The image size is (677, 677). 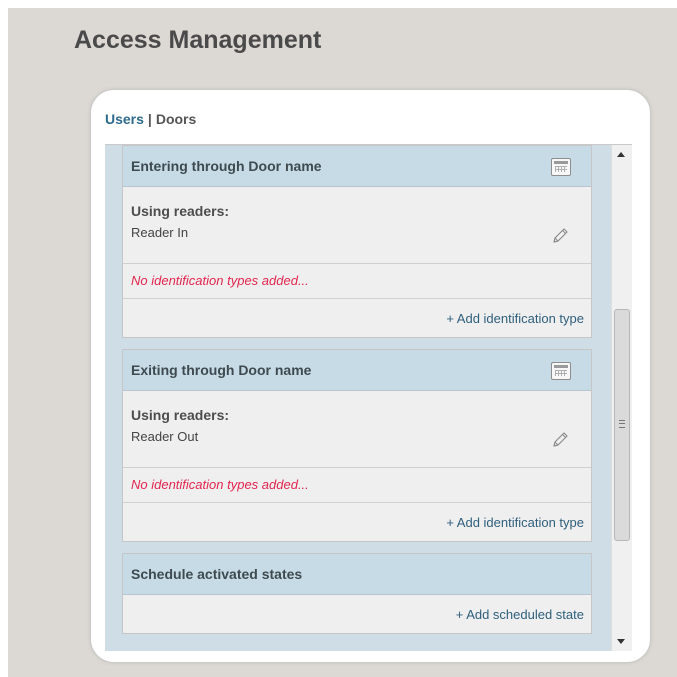 What do you see at coordinates (357, 166) in the screenshot?
I see `section-header: Entering through Door name` at bounding box center [357, 166].